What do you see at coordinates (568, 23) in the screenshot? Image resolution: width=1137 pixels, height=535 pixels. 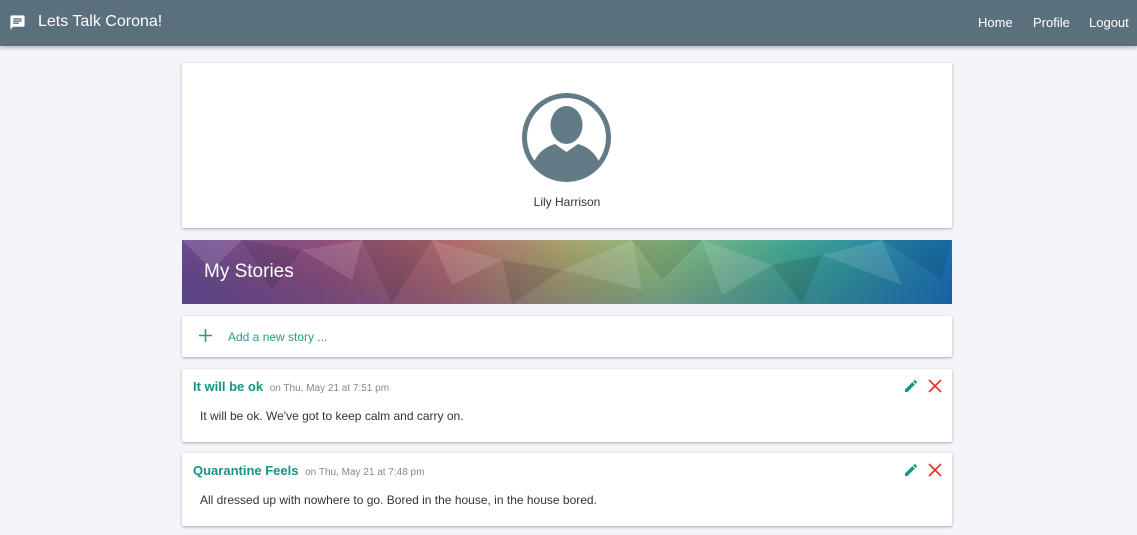 I see `top-navbar: Lets Talk Corona! Home Profile Logout` at bounding box center [568, 23].